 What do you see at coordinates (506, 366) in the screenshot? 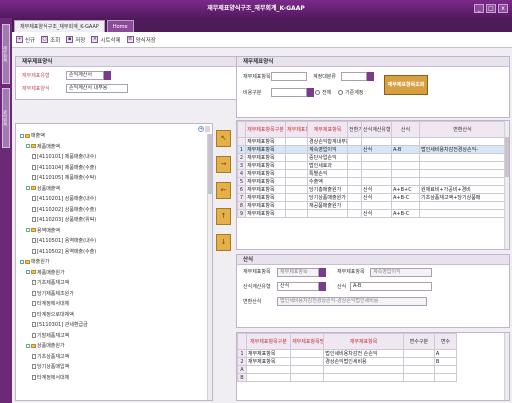
I see `grid2-scrollbar` at bounding box center [506, 366].